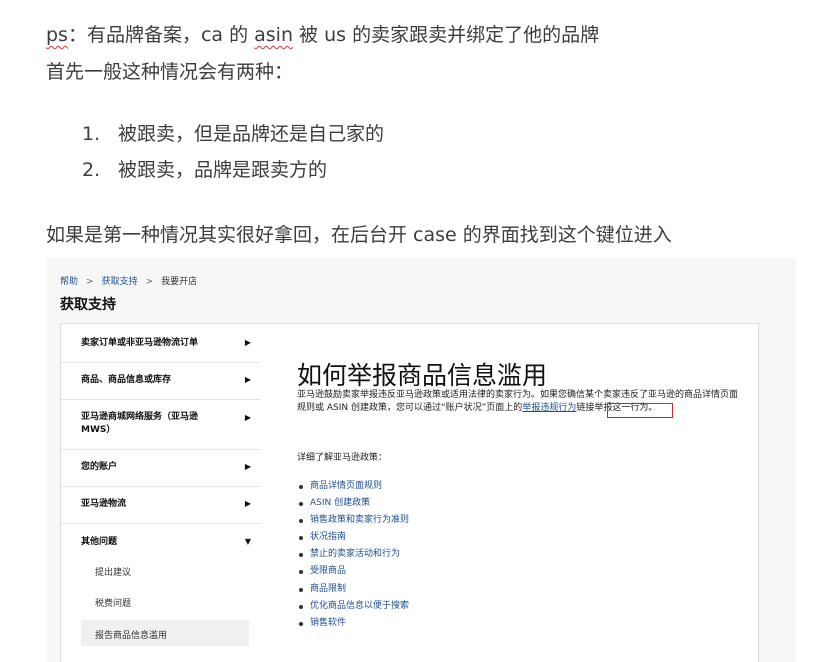  I want to click on highlight-annotation-box, so click(640, 410).